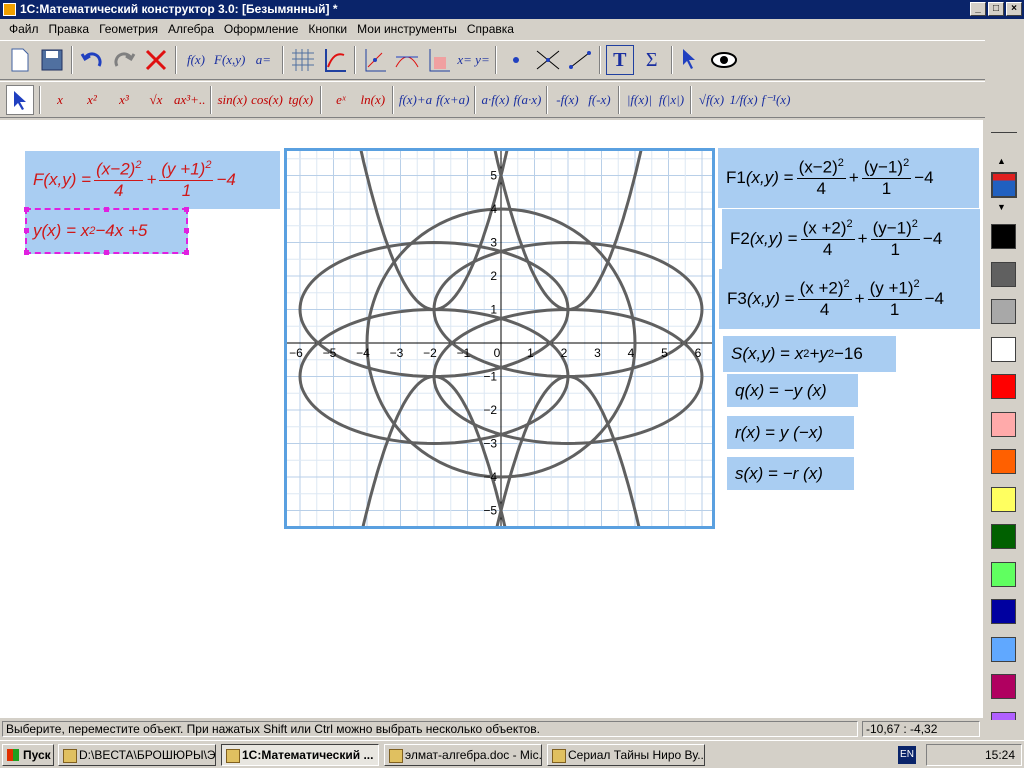  What do you see at coordinates (341, 100) in the screenshot?
I see `func-exp-button: eˣ` at bounding box center [341, 100].